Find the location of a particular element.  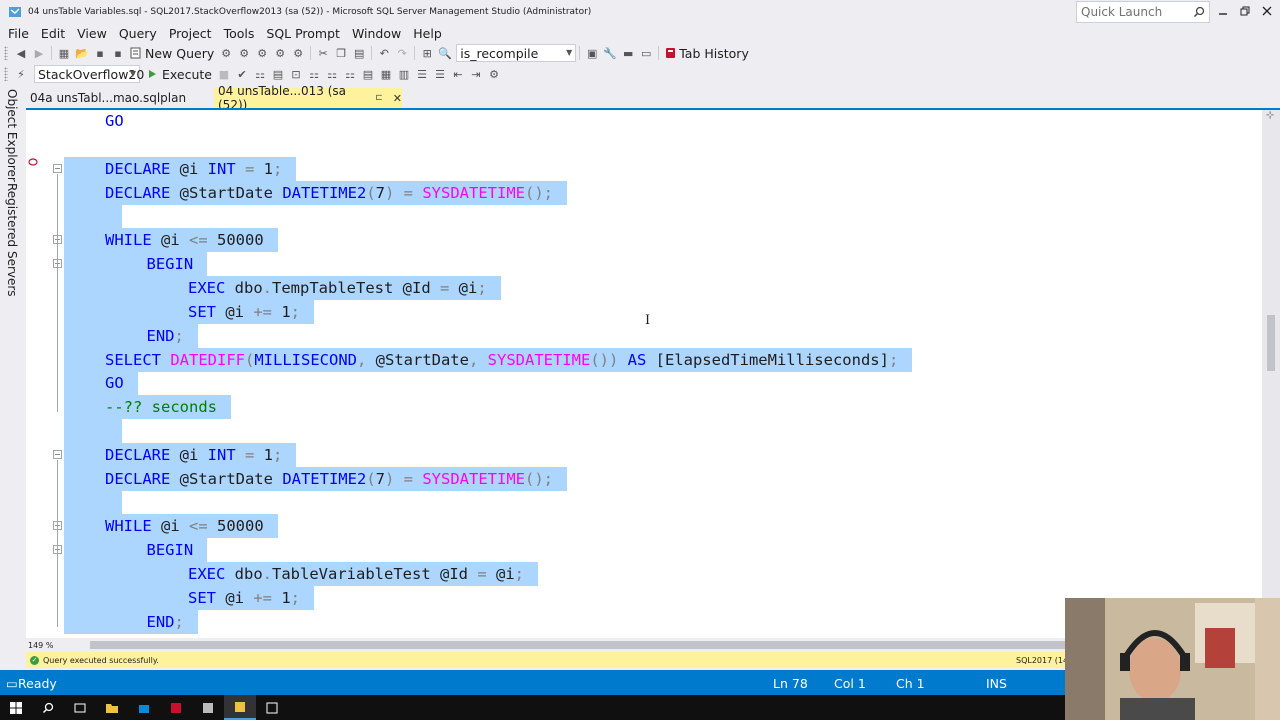

tab-sql-query: 04 unsTable...013 (sa (52)) ⊏ ✕ is located at coordinates (308, 98).